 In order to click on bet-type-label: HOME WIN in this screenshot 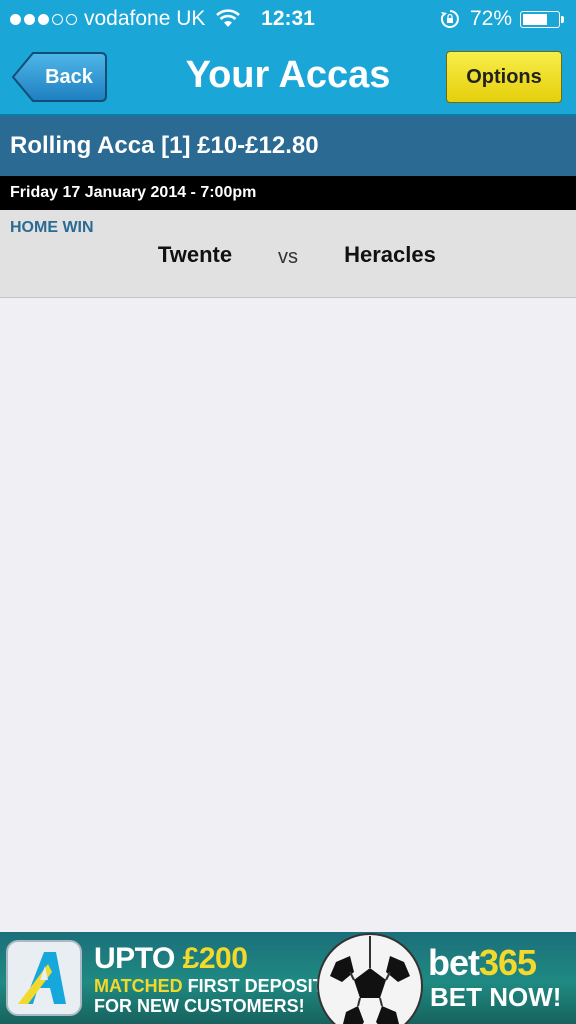, I will do `click(52, 227)`.